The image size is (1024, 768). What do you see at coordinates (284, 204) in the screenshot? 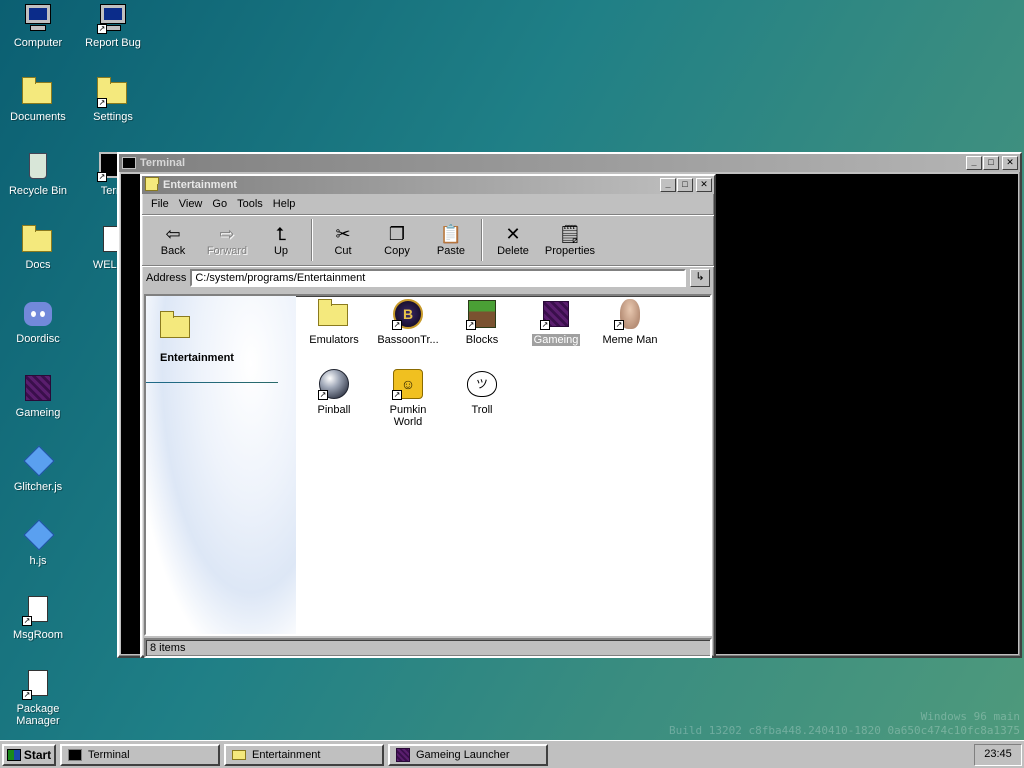
I see `menu-help: Help` at bounding box center [284, 204].